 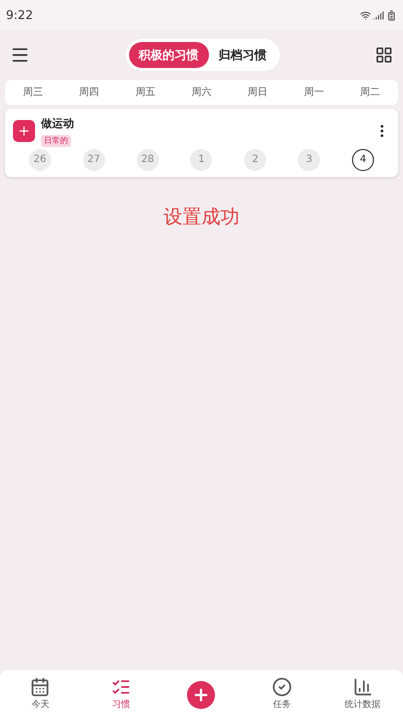 What do you see at coordinates (145, 93) in the screenshot?
I see `weekday-label: 周五` at bounding box center [145, 93].